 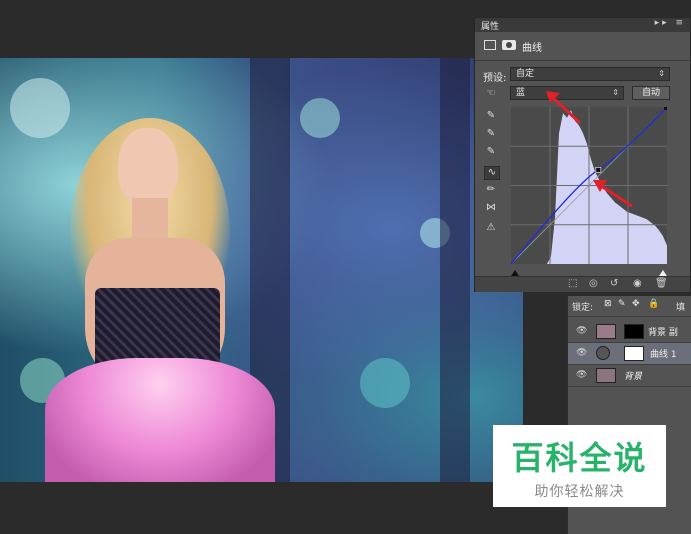 I want to click on annotation-arrow-curve, so click(x=613, y=194).